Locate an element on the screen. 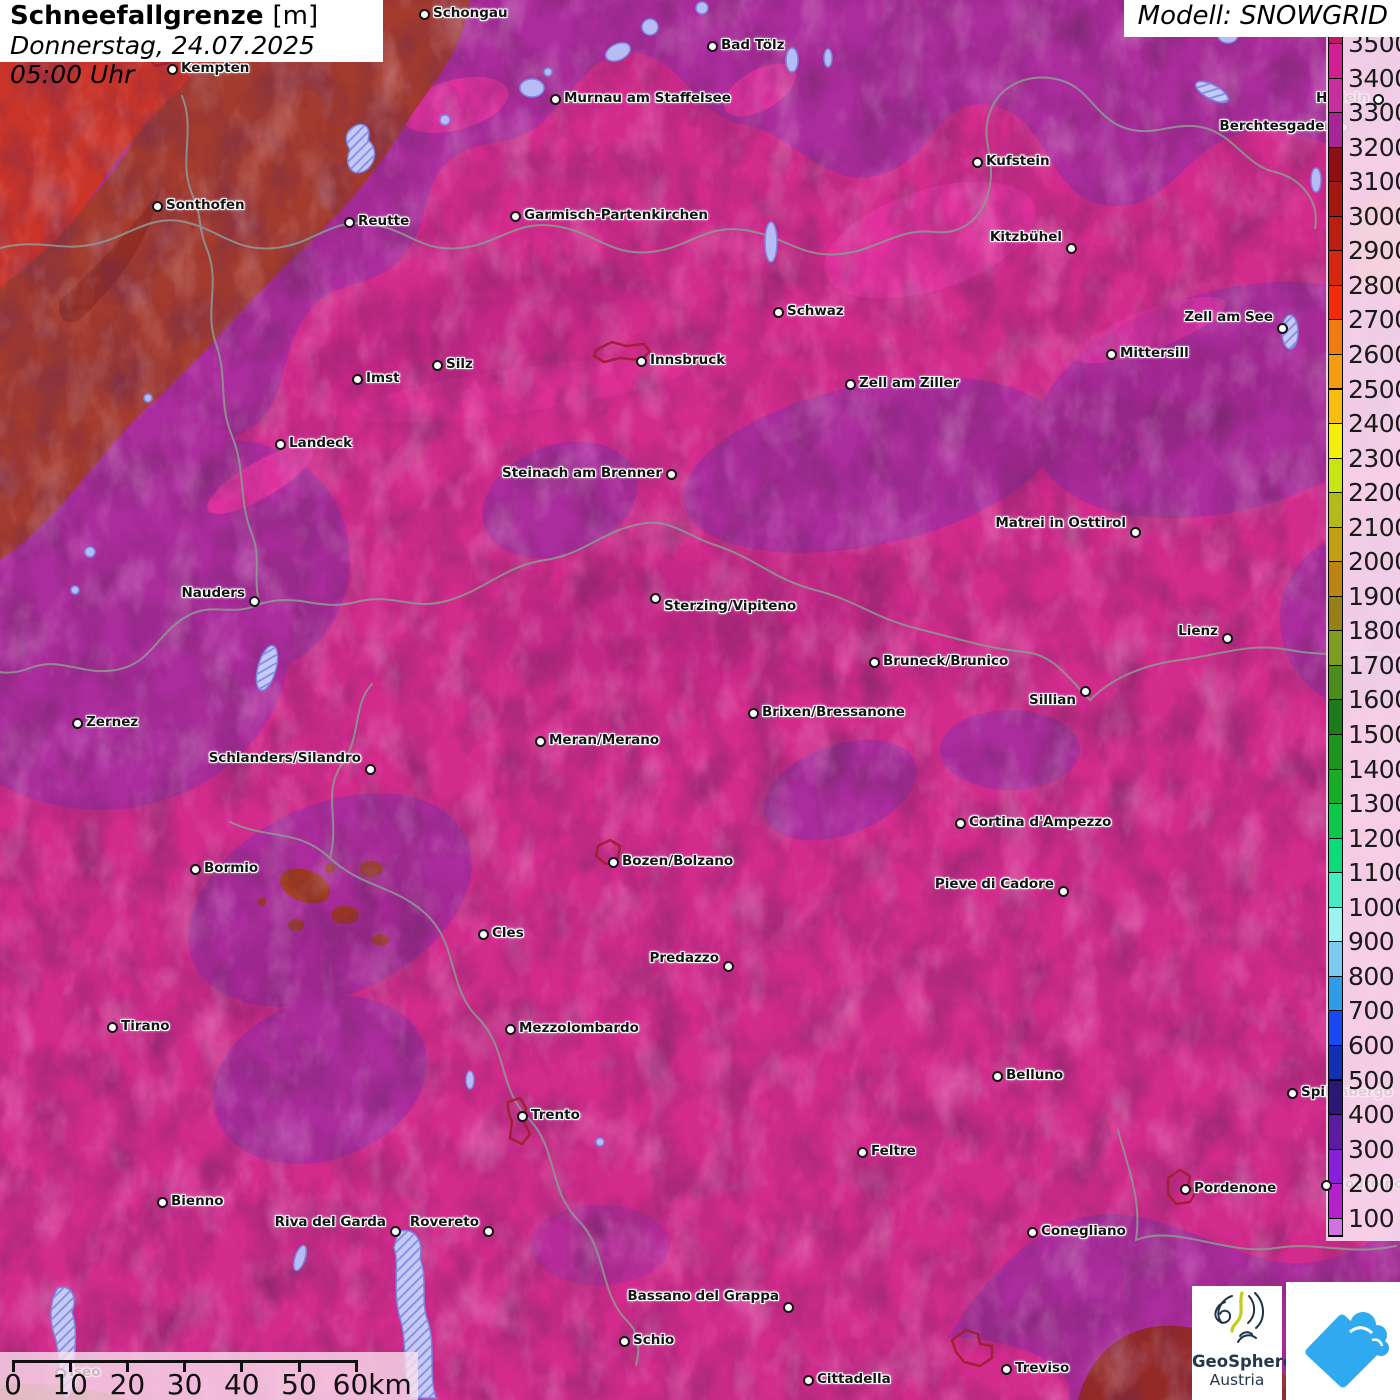 The image size is (1400, 1400). model-label: Modell: SNOWGRID is located at coordinates (1261, 18).